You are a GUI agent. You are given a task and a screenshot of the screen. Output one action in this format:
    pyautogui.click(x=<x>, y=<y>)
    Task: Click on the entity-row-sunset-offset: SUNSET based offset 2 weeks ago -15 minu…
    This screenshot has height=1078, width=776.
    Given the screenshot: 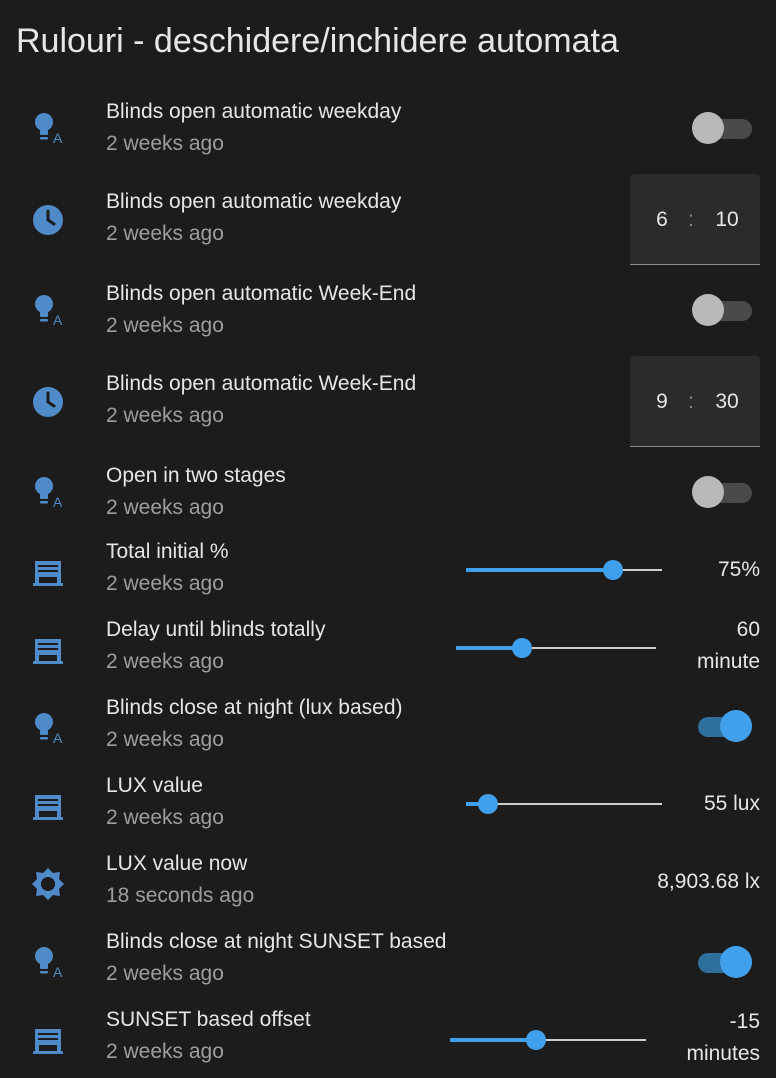 What is the action you would take?
    pyautogui.click(x=388, y=1041)
    